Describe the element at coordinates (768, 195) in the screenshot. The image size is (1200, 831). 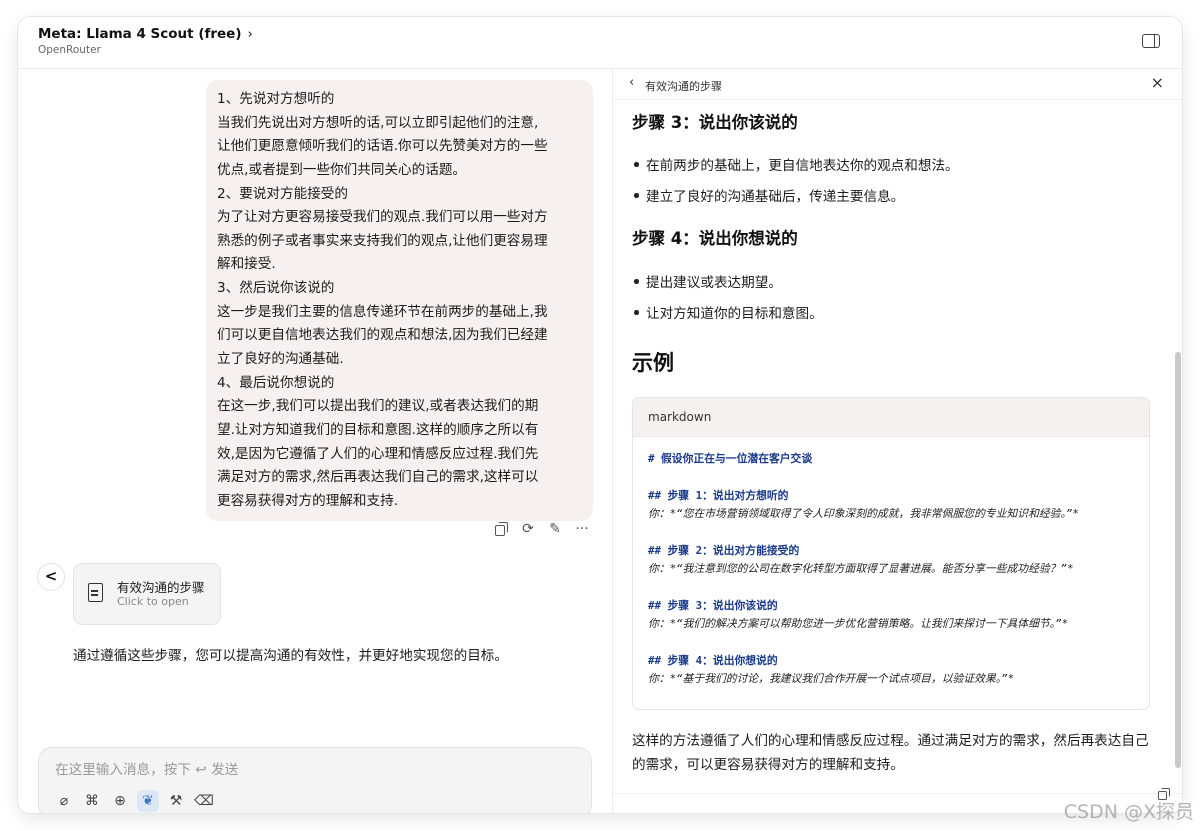
I see `list-item: 建立了良好的沟通基础后，传递主要信息。` at that location.